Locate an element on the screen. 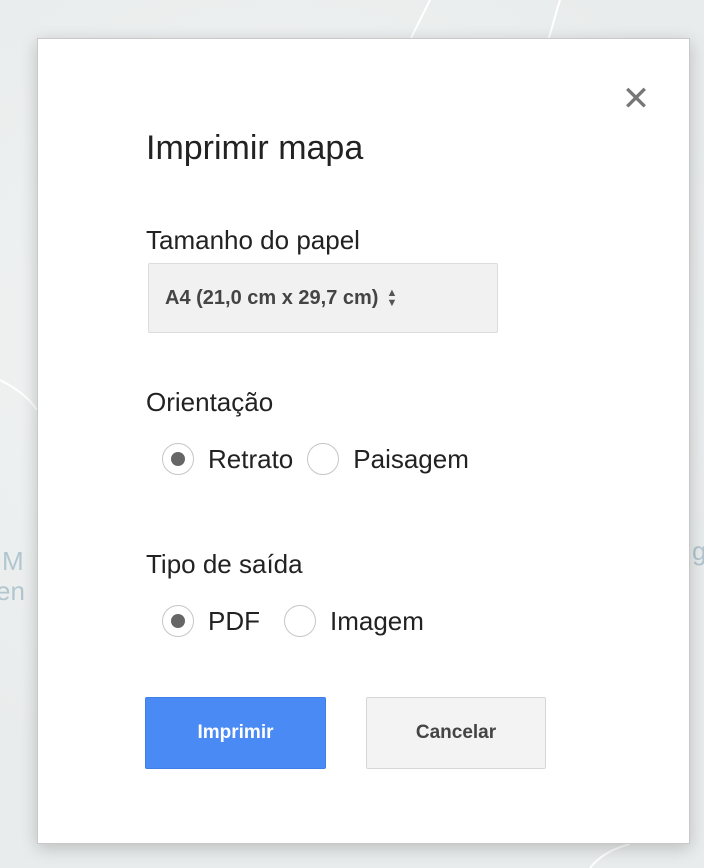 Image resolution: width=704 pixels, height=868 pixels. orientation-option-label: Paisagem is located at coordinates (411, 458).